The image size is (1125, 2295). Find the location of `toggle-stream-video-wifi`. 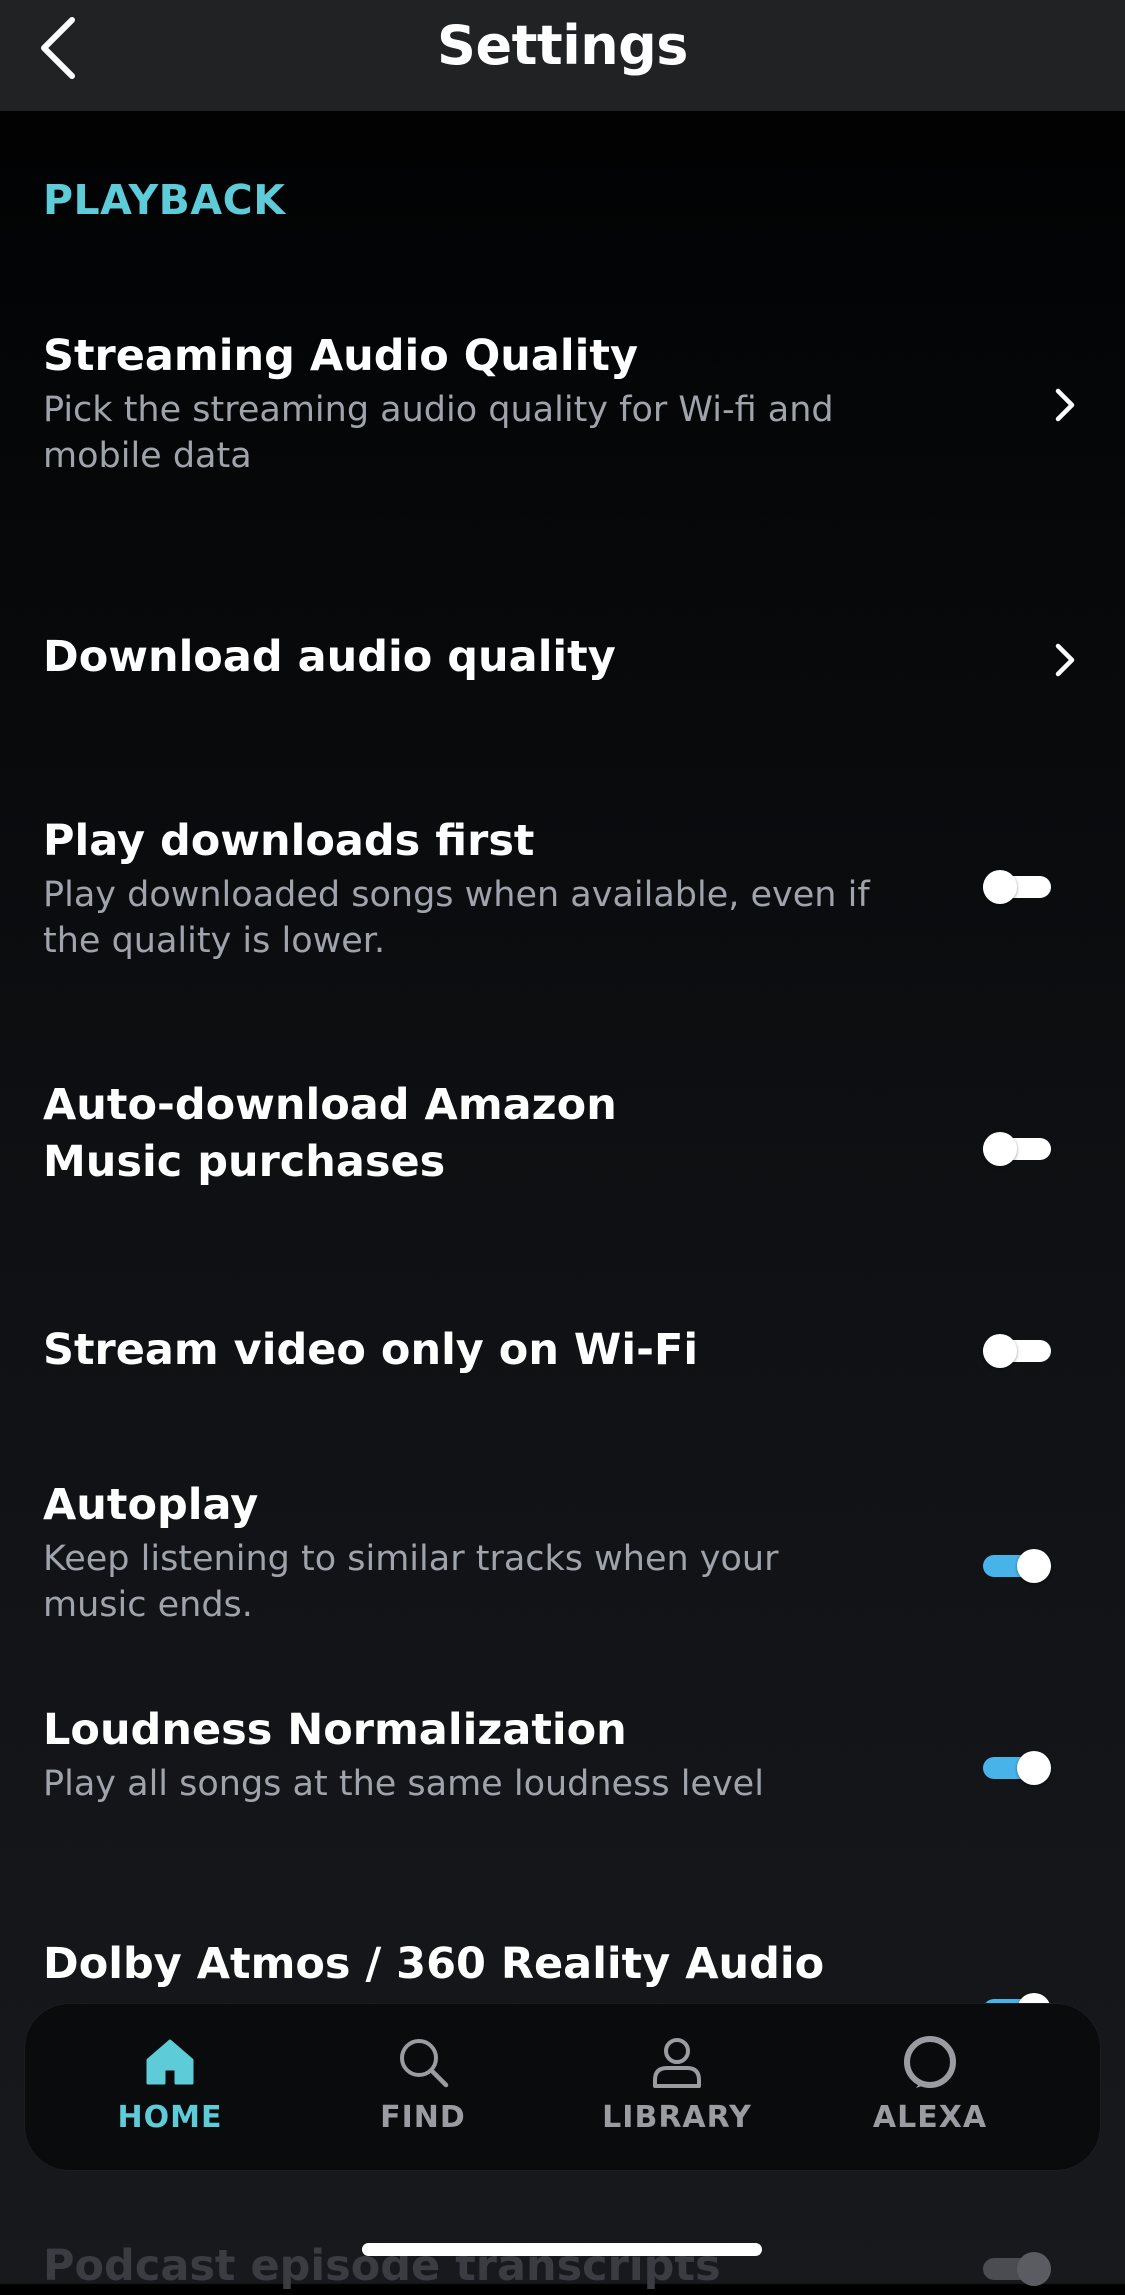

toggle-stream-video-wifi is located at coordinates (1017, 1351).